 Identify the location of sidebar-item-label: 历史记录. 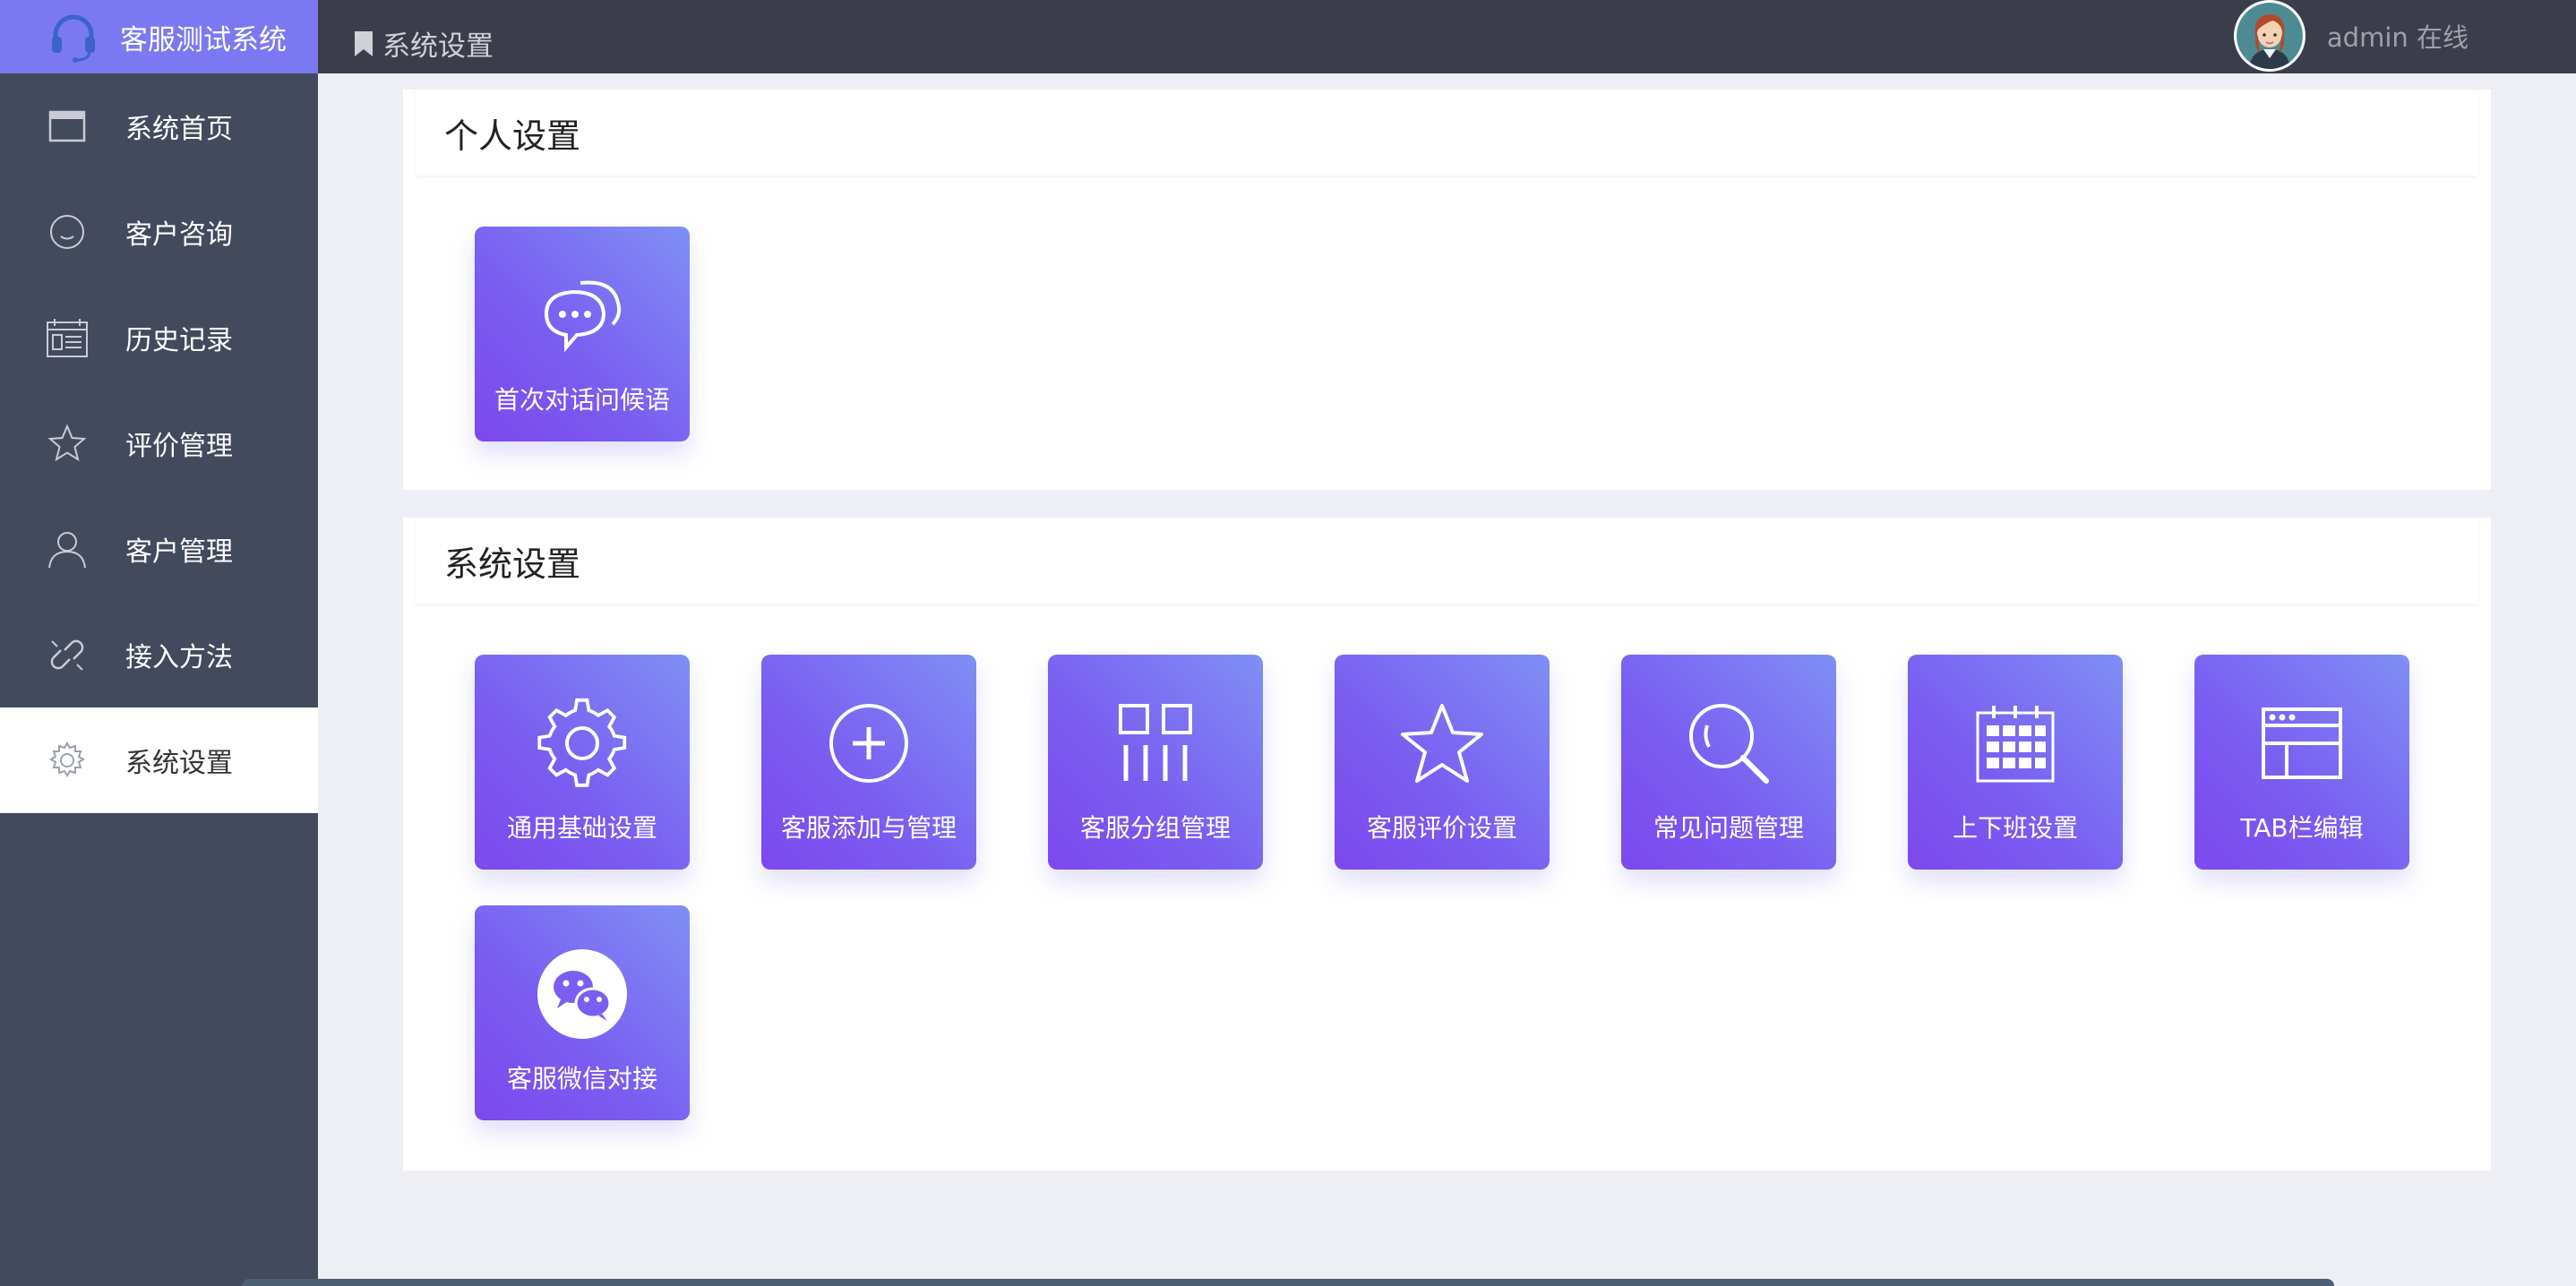
(179, 340).